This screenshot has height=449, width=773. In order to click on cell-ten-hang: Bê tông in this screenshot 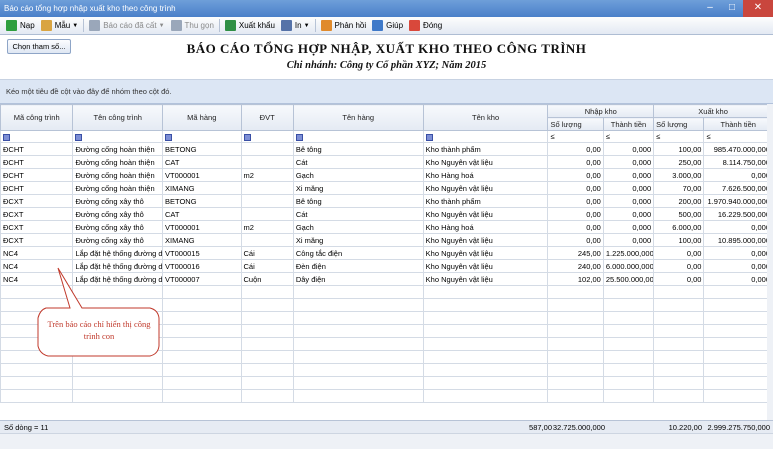, I will do `click(358, 201)`.